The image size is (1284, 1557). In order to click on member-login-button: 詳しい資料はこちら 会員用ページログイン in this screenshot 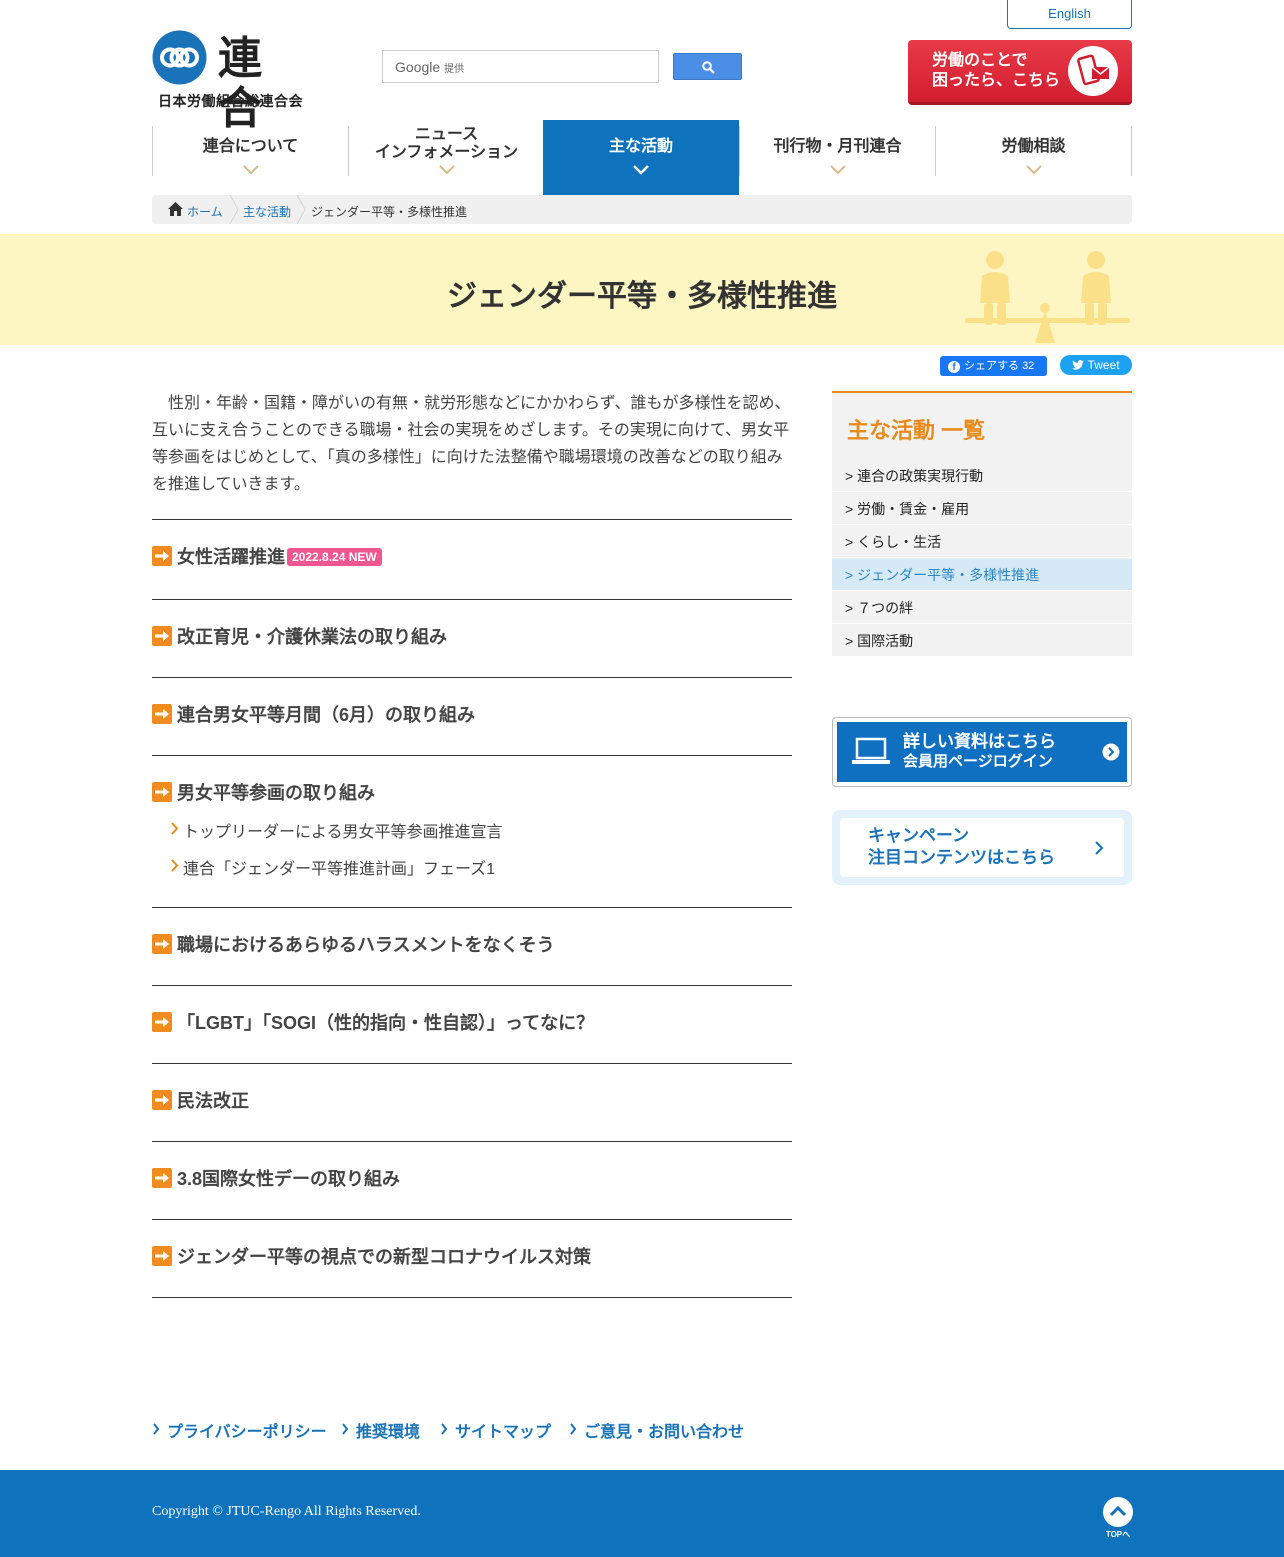, I will do `click(982, 752)`.